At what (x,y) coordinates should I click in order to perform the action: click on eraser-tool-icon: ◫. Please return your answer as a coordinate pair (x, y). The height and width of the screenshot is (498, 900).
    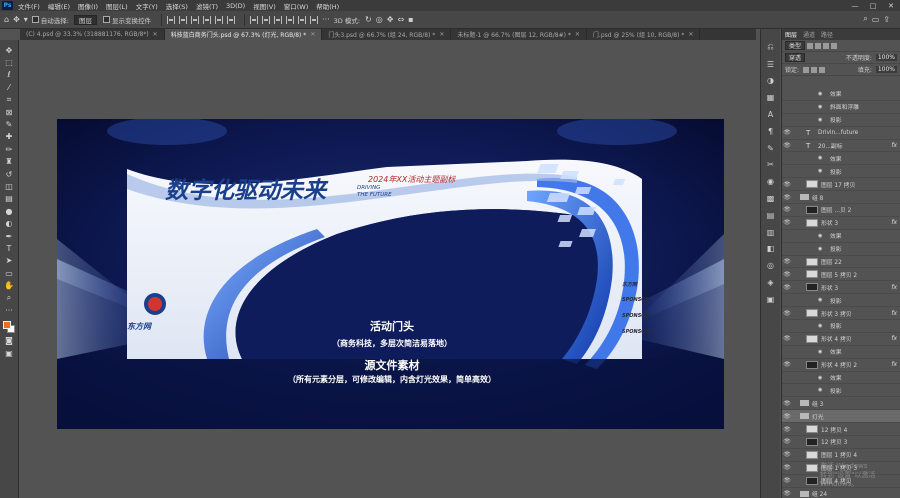
    Looking at the image, I should click on (9, 186).